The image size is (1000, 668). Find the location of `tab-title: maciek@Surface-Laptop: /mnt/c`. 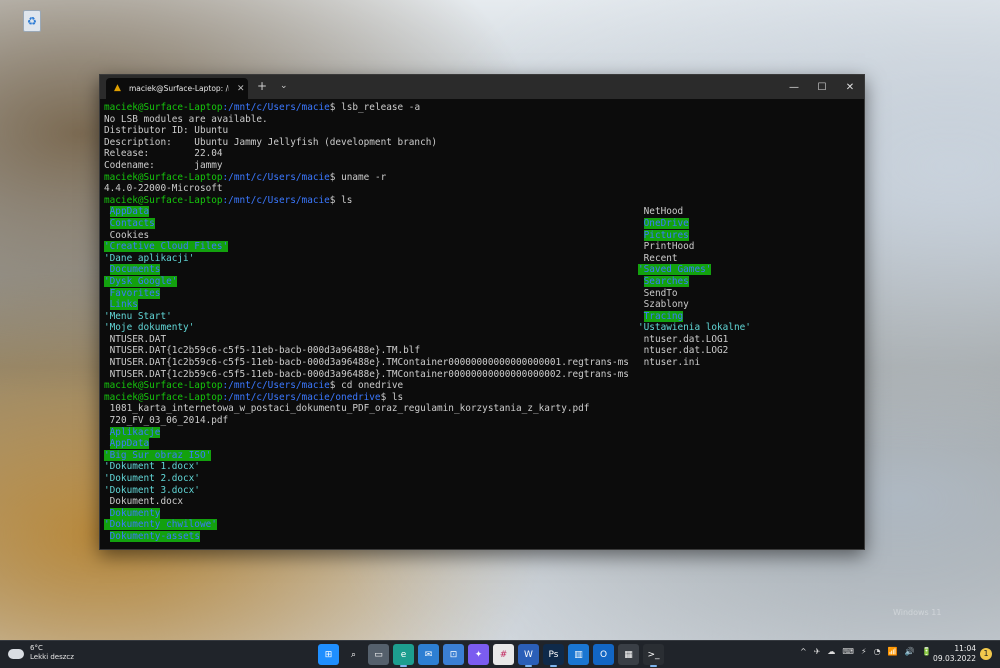

tab-title: maciek@Surface-Laptop: /mnt/c is located at coordinates (179, 88).